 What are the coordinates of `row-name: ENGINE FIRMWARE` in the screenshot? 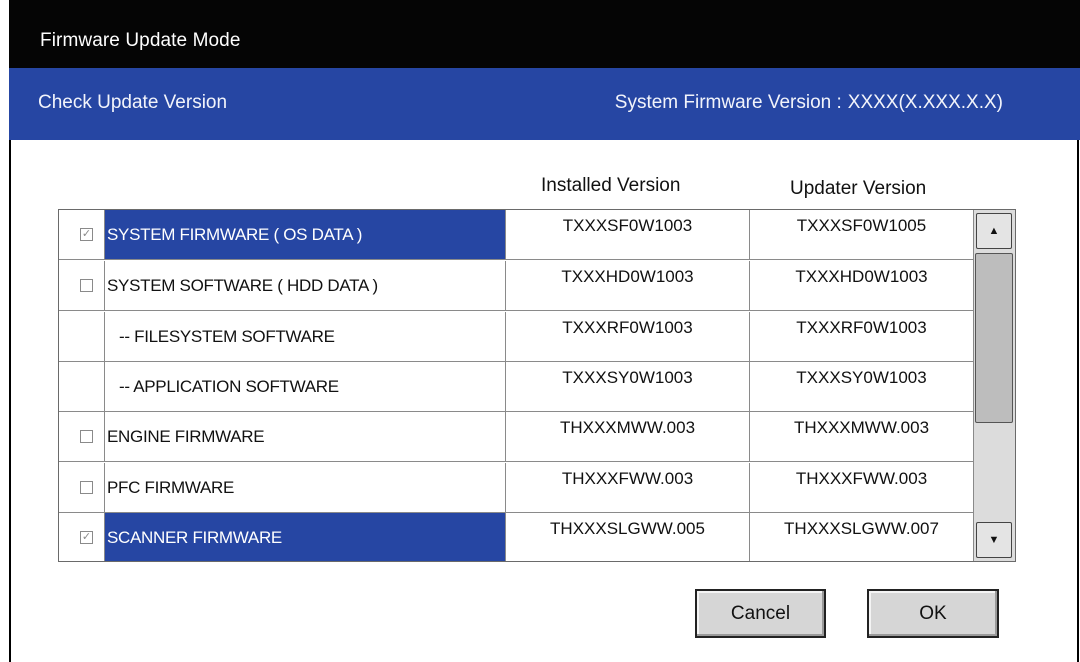 It's located at (304, 436).